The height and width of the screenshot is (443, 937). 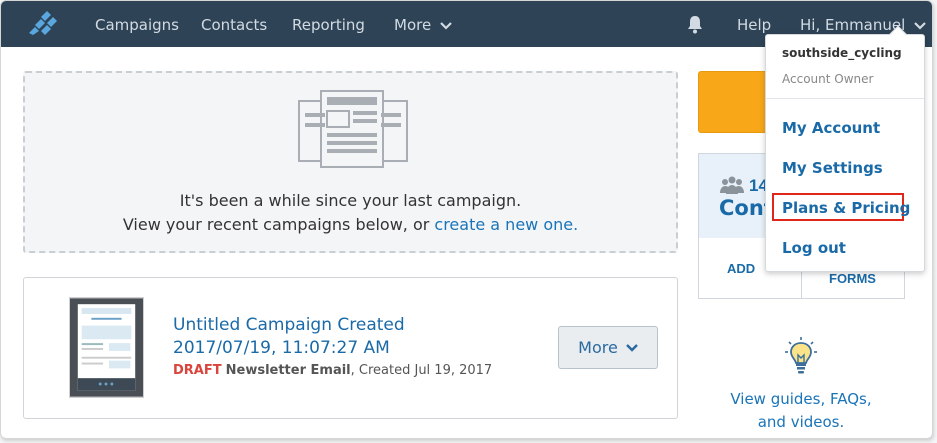 What do you see at coordinates (42, 23) in the screenshot?
I see `logo-icon` at bounding box center [42, 23].